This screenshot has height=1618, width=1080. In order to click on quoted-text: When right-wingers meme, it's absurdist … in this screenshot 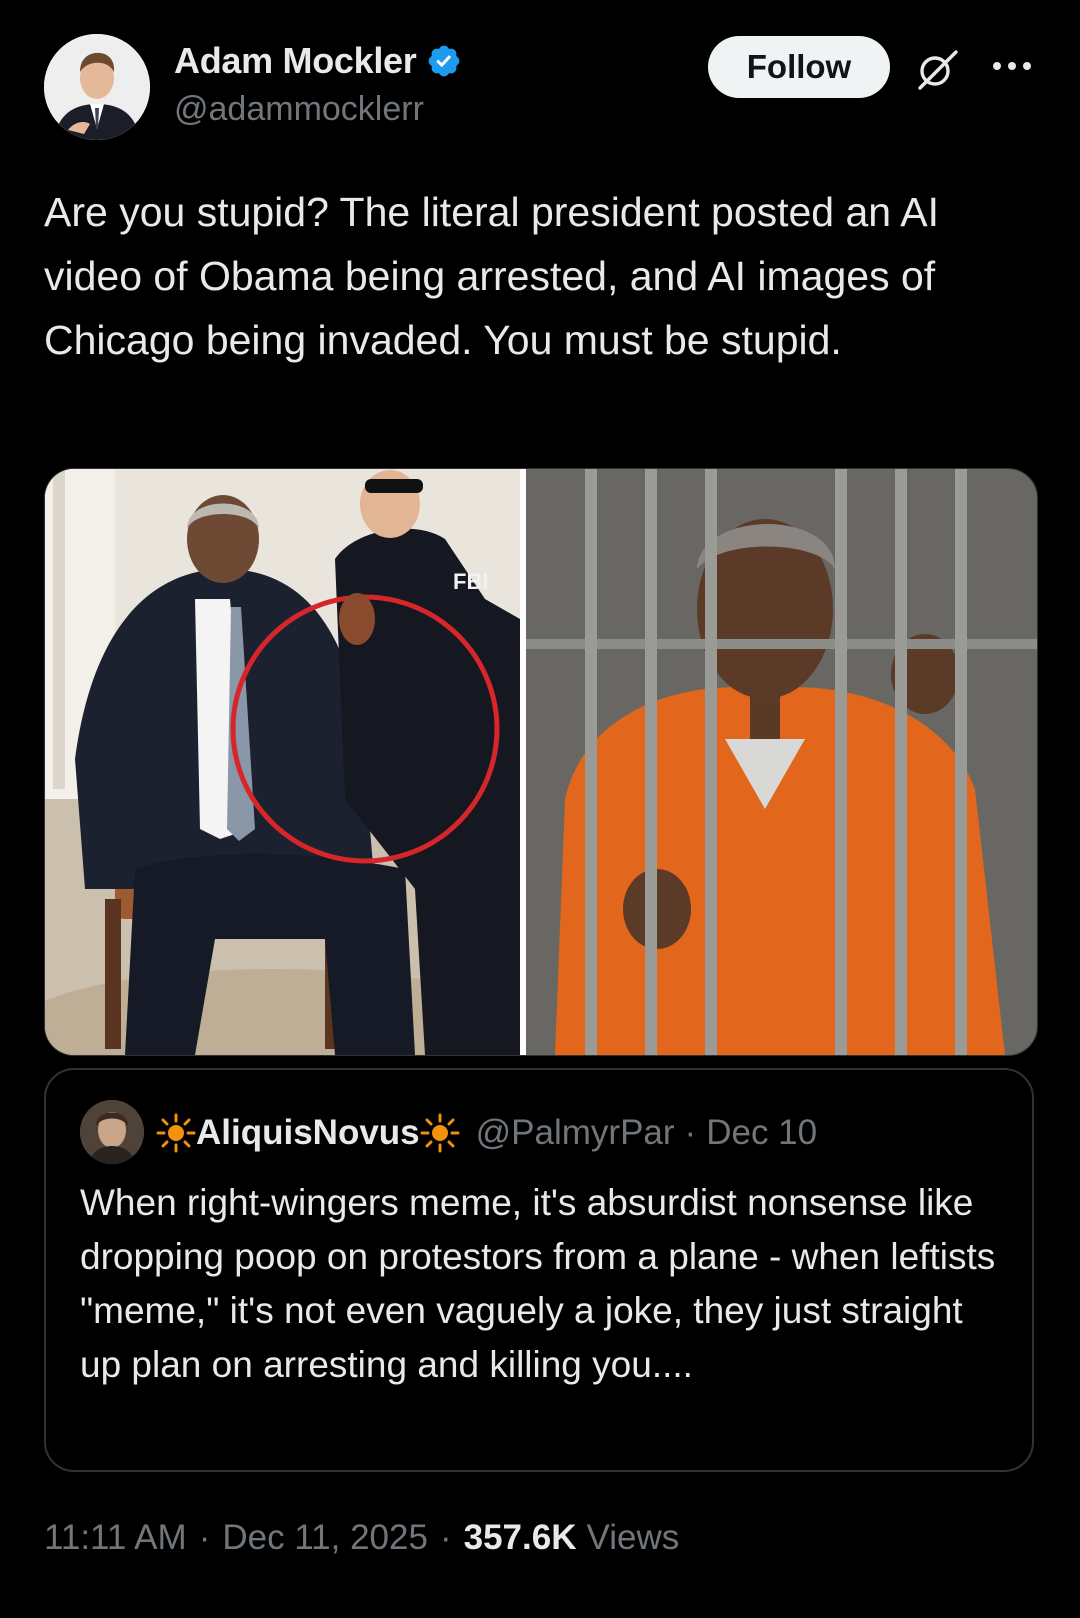, I will do `click(538, 1283)`.